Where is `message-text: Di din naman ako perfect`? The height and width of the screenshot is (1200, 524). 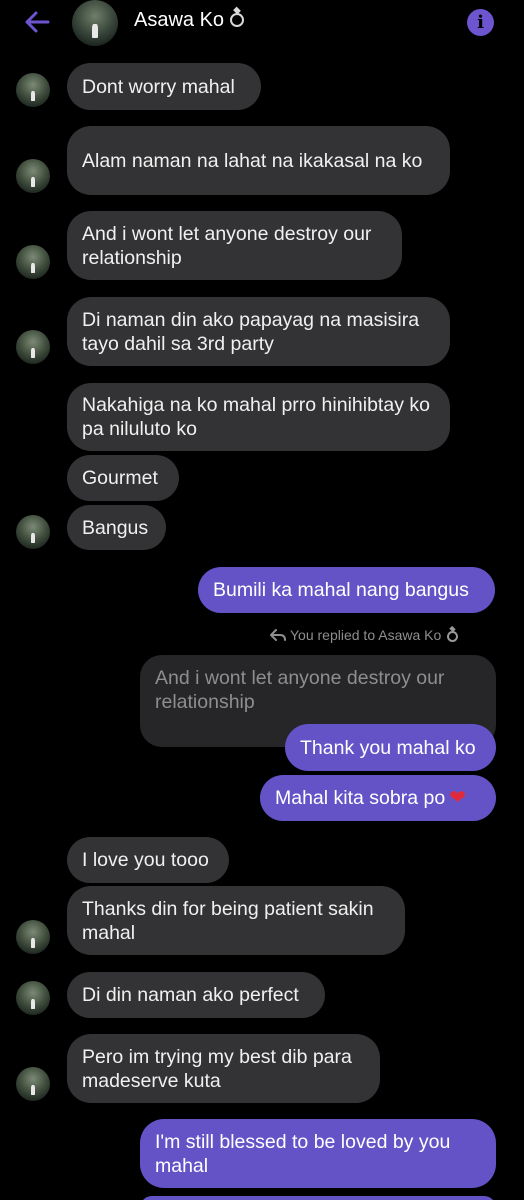 message-text: Di din naman ako perfect is located at coordinates (190, 995).